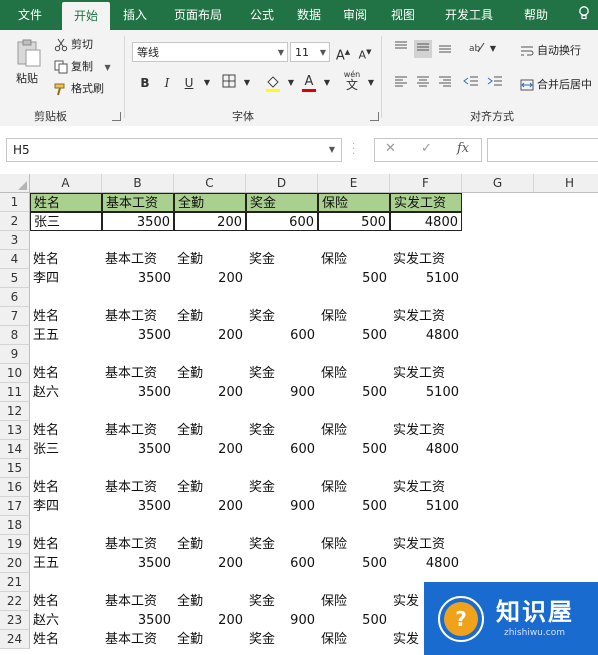 This screenshot has width=598, height=655. What do you see at coordinates (550, 51) in the screenshot?
I see `wrap-text-button: 自动换行` at bounding box center [550, 51].